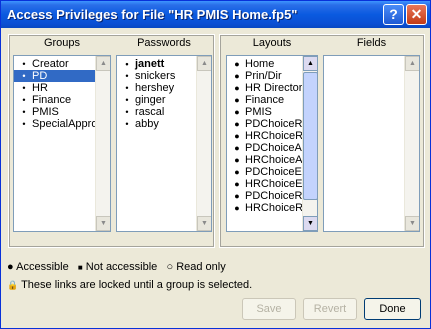 This screenshot has height=329, width=431. I want to click on legend-read-only: Read only, so click(201, 267).